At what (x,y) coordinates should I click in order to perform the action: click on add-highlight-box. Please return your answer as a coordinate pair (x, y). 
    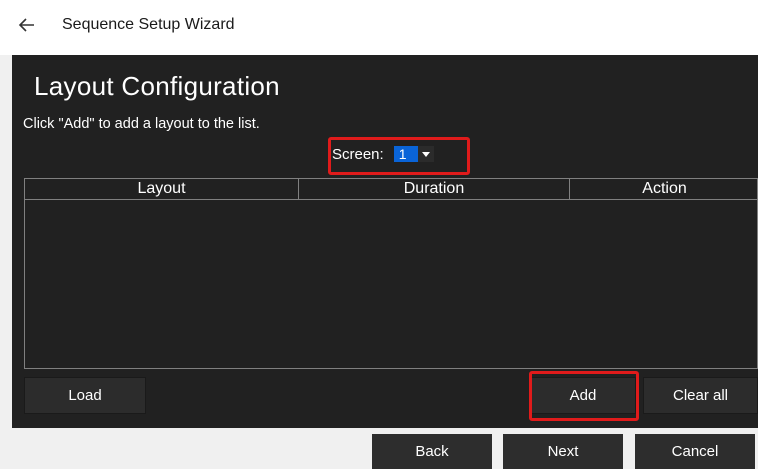
    Looking at the image, I should click on (584, 396).